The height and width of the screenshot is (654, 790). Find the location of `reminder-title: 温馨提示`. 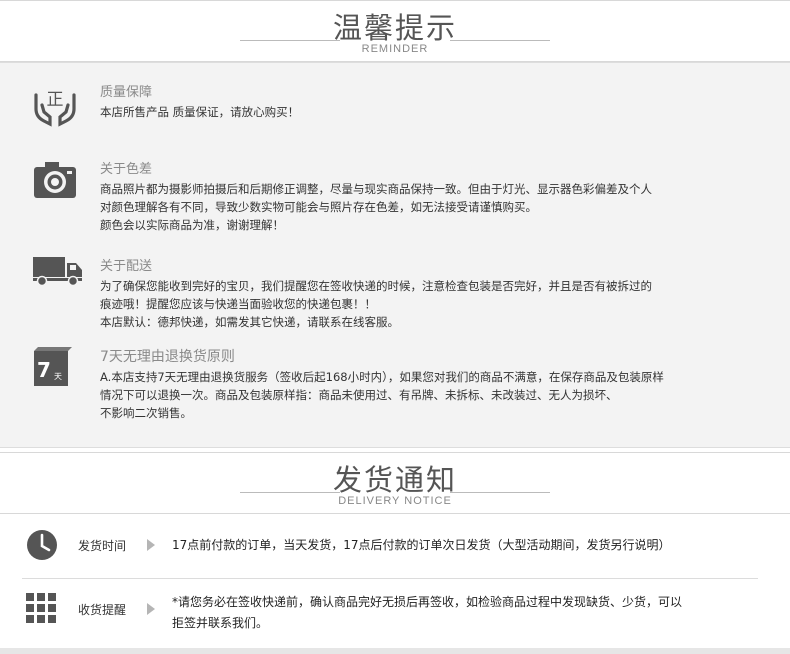

reminder-title: 温馨提示 is located at coordinates (394, 28).